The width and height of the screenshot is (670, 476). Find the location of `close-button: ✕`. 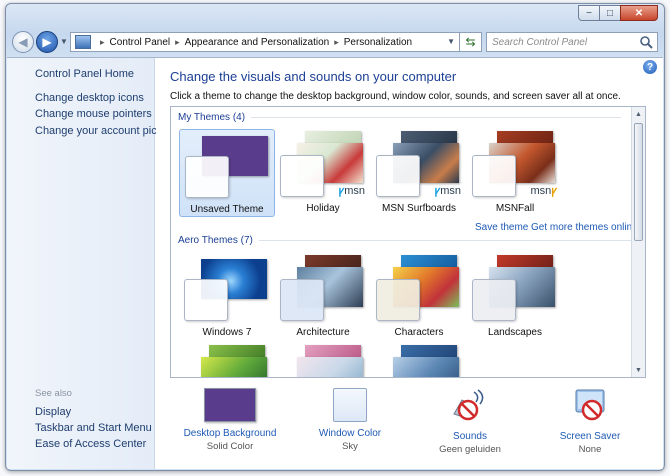

close-button: ✕ is located at coordinates (639, 13).